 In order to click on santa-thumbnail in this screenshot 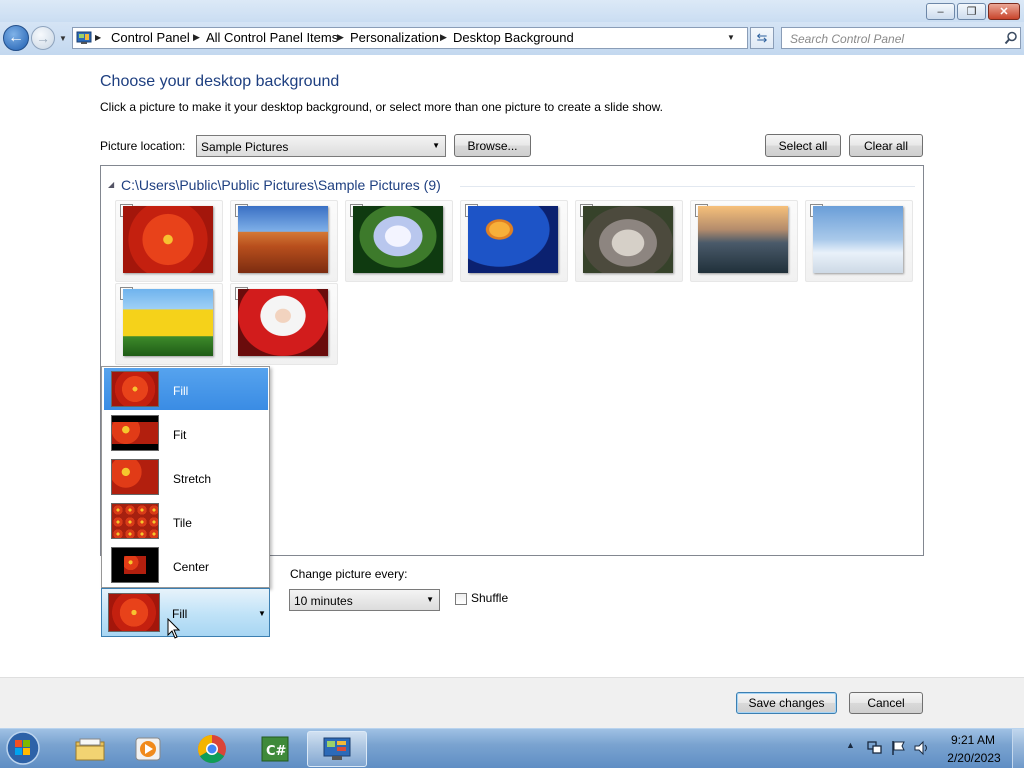, I will do `click(283, 322)`.